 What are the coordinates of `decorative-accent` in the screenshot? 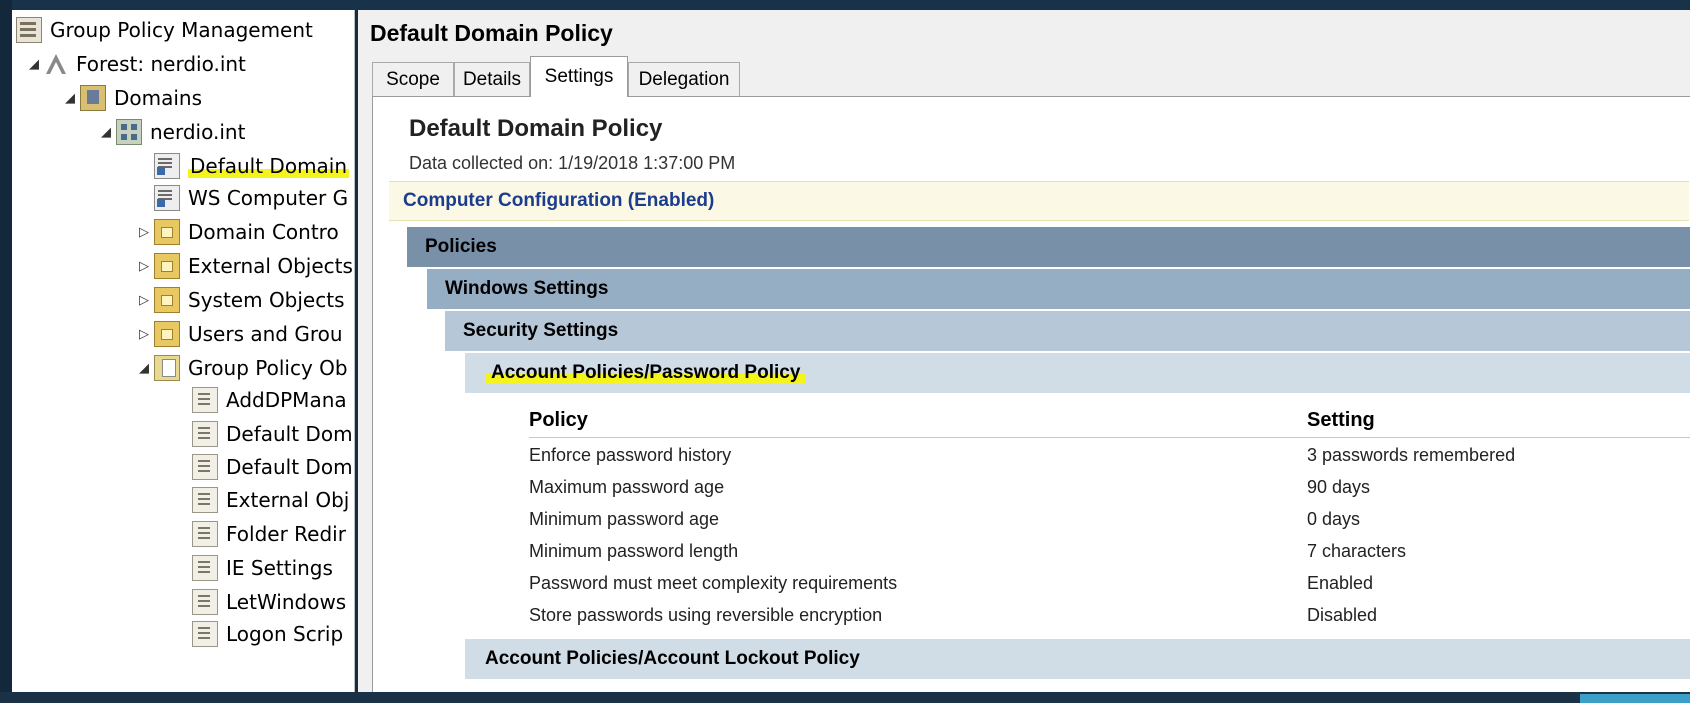 It's located at (1635, 698).